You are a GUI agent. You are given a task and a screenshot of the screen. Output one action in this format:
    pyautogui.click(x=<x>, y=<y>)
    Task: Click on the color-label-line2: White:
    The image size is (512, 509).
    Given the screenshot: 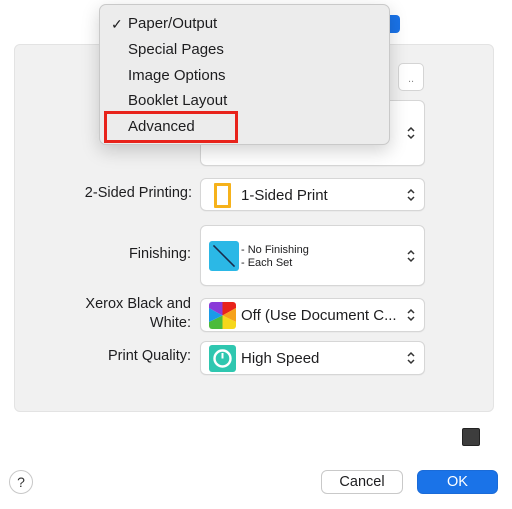 What is the action you would take?
    pyautogui.click(x=170, y=323)
    